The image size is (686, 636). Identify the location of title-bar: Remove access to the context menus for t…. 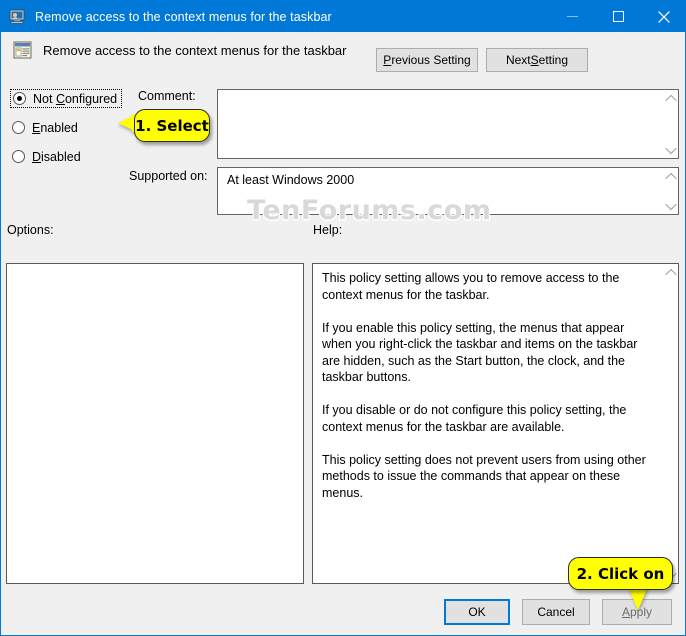
(343, 16).